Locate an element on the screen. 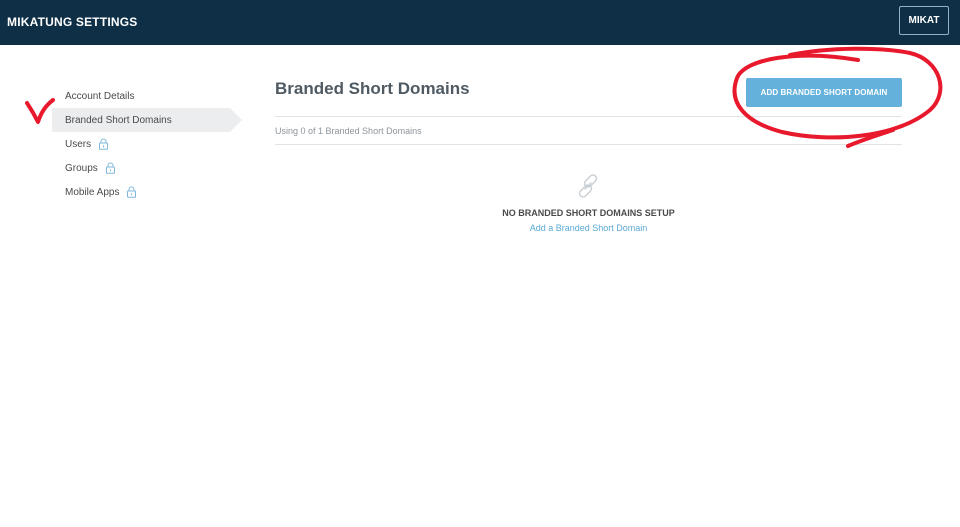 Image resolution: width=960 pixels, height=527 pixels. add-branded-short-domain-link: Add a Branded Short Domain is located at coordinates (588, 228).